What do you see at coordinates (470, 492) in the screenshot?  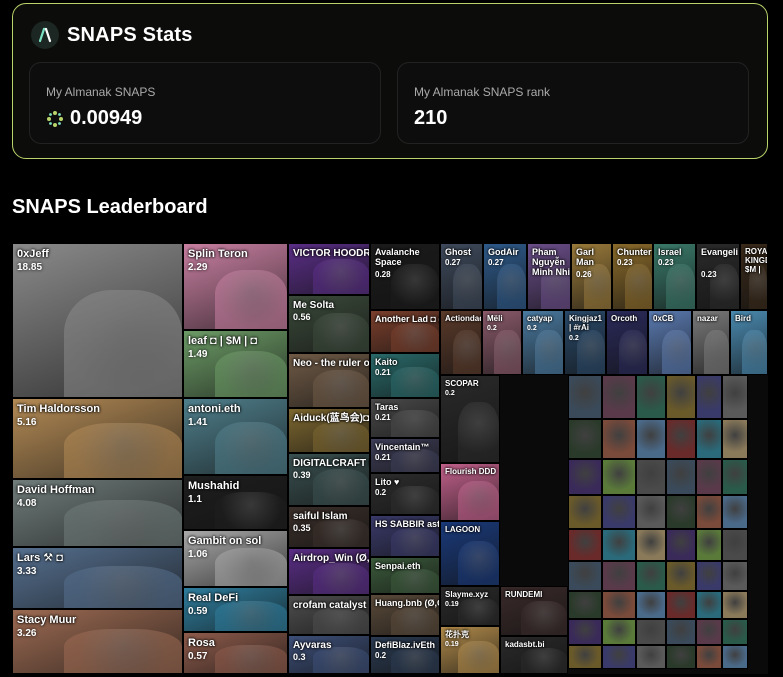 I see `leaderboard-tile: Flourish DDD` at bounding box center [470, 492].